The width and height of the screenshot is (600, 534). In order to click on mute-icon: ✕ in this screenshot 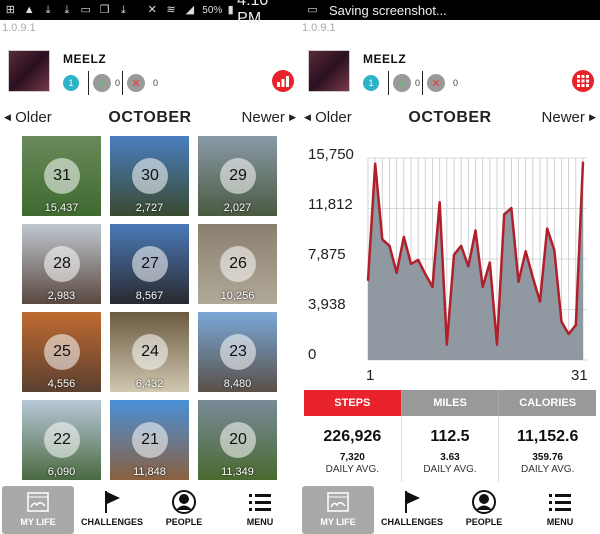, I will do `click(152, 10)`.